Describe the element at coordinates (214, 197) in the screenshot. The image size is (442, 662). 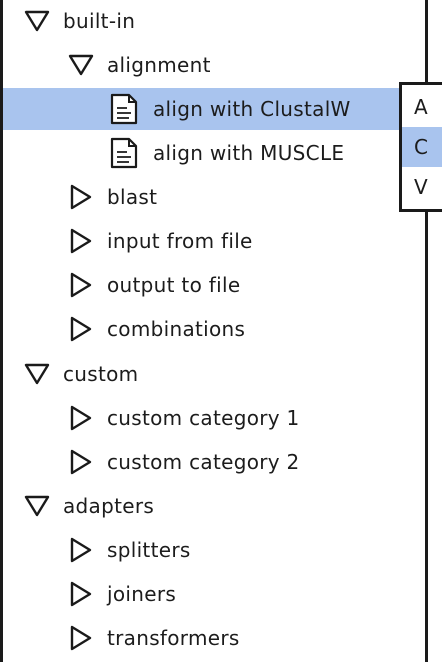
I see `tree-node-blast: blast` at that location.